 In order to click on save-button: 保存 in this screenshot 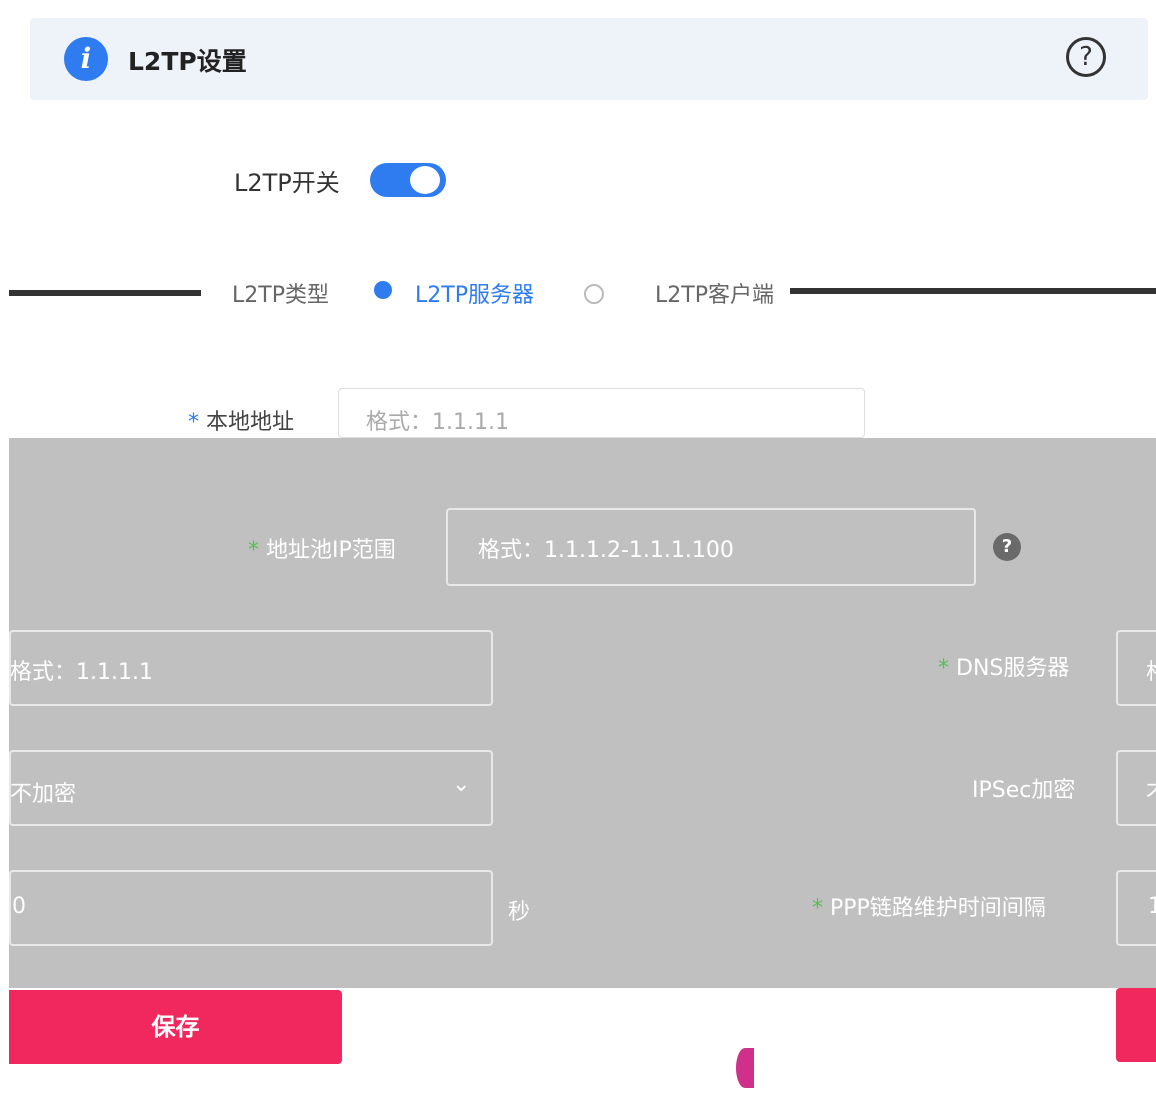, I will do `click(175, 1027)`.